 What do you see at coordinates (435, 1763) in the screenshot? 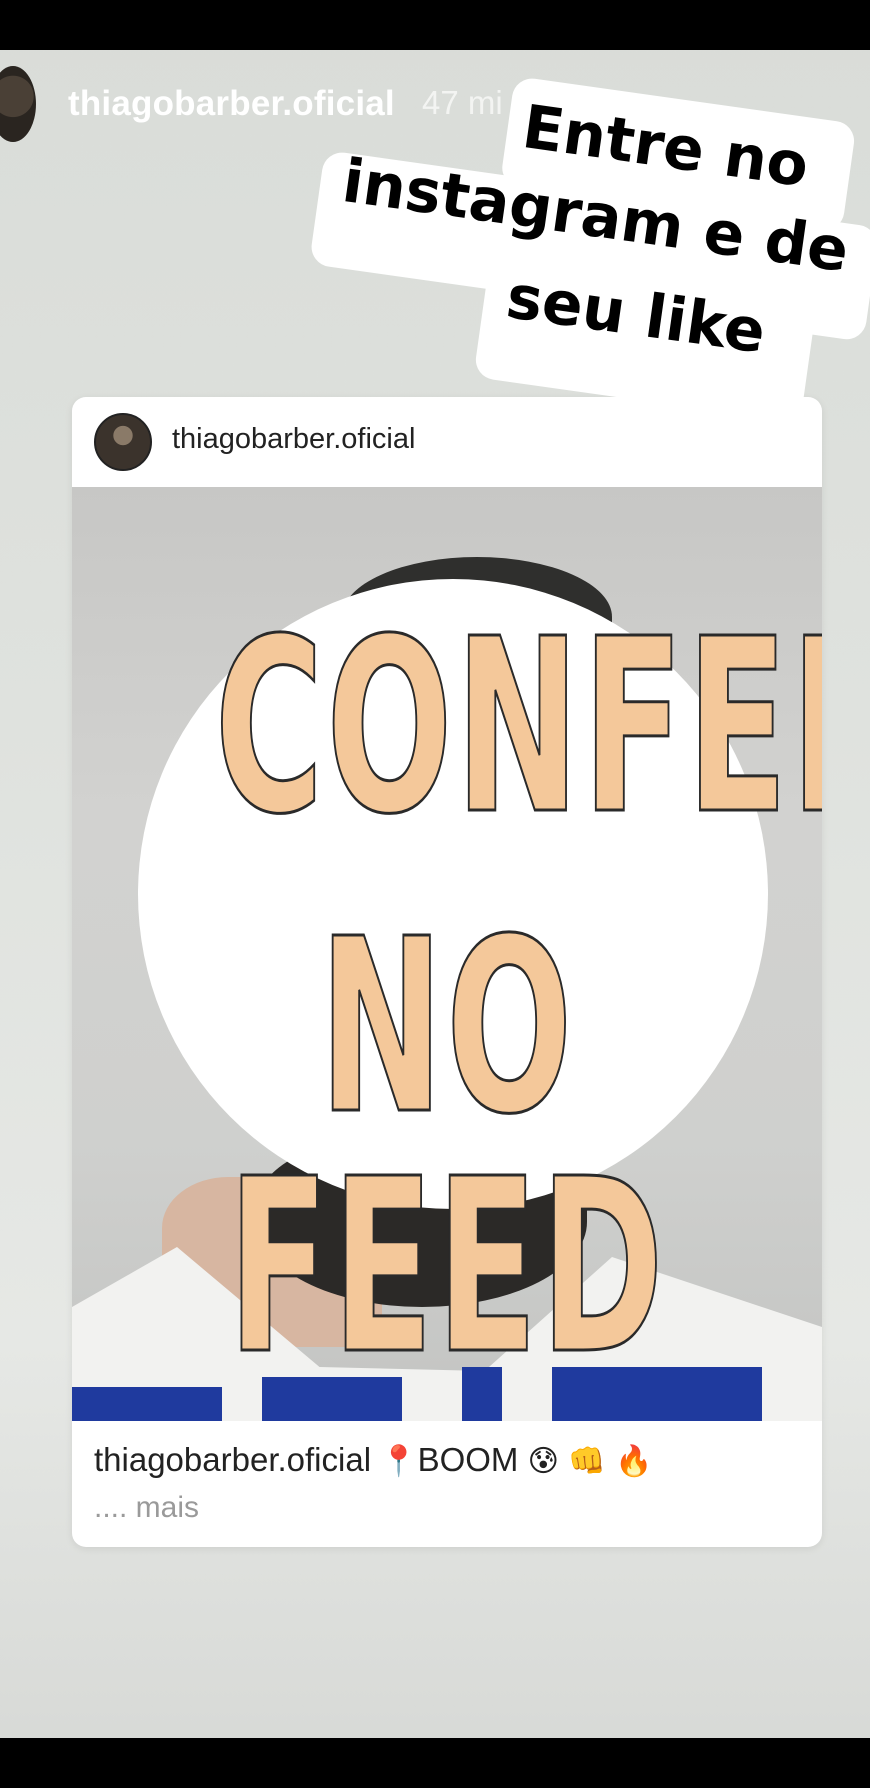
I see `navigation-bar` at bounding box center [435, 1763].